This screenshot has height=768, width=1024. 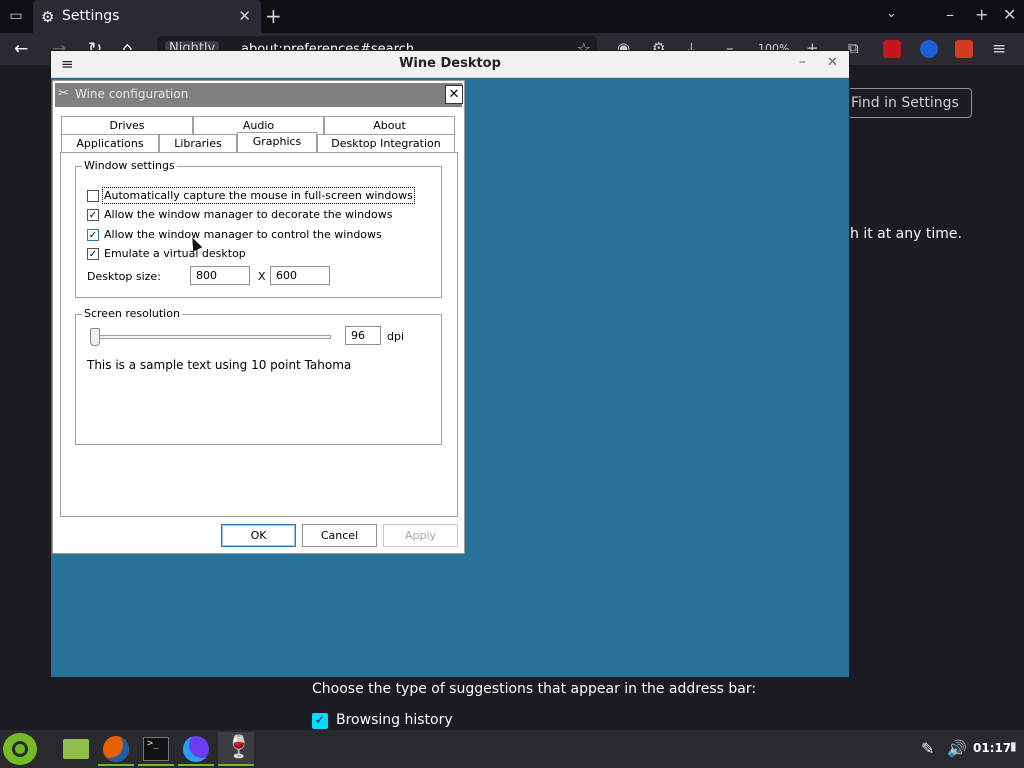 I want to click on taskbar-wine: 🍷, so click(x=236, y=749).